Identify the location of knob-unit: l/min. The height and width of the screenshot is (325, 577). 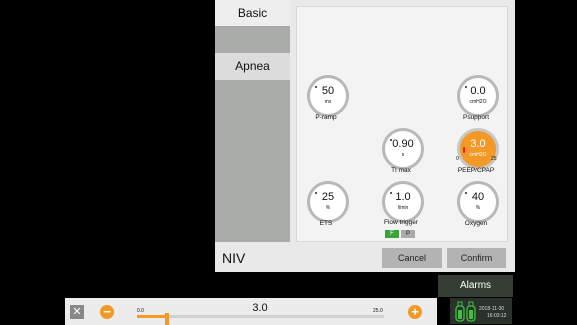
(403, 208).